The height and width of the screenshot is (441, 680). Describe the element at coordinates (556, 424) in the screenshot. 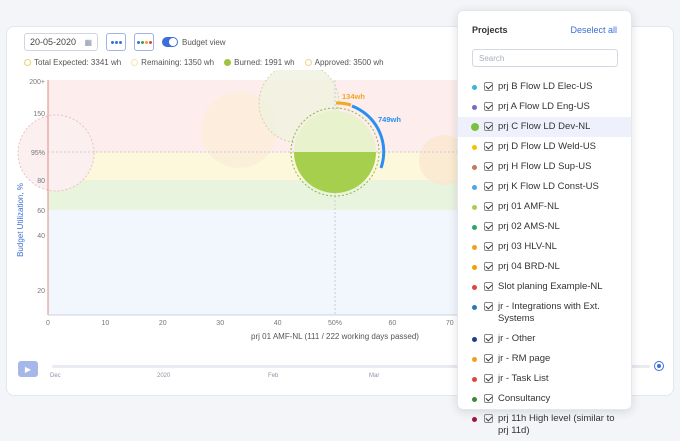

I see `project-label: prj 11h High level (similar to prj 11d)` at that location.